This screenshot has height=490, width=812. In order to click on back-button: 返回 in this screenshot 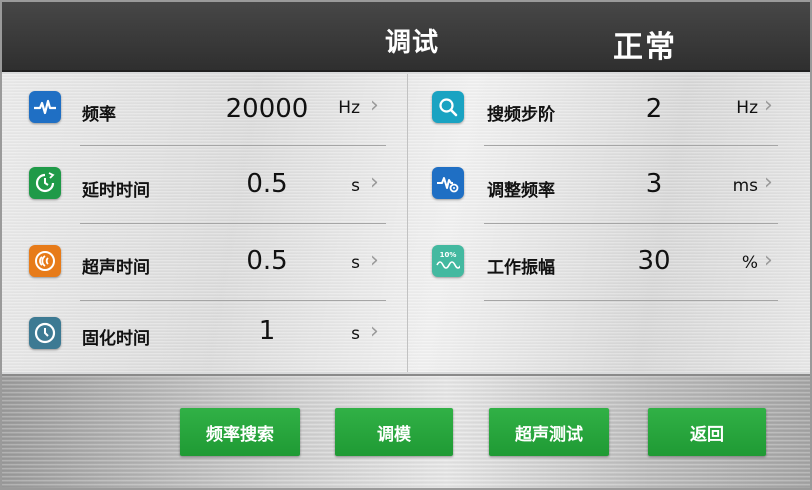, I will do `click(707, 432)`.